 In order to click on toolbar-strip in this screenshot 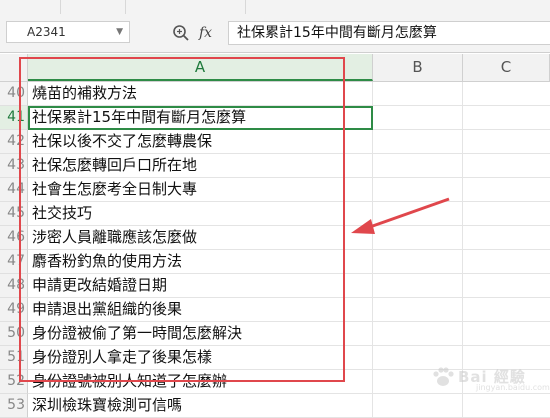, I will do `click(275, 7)`.